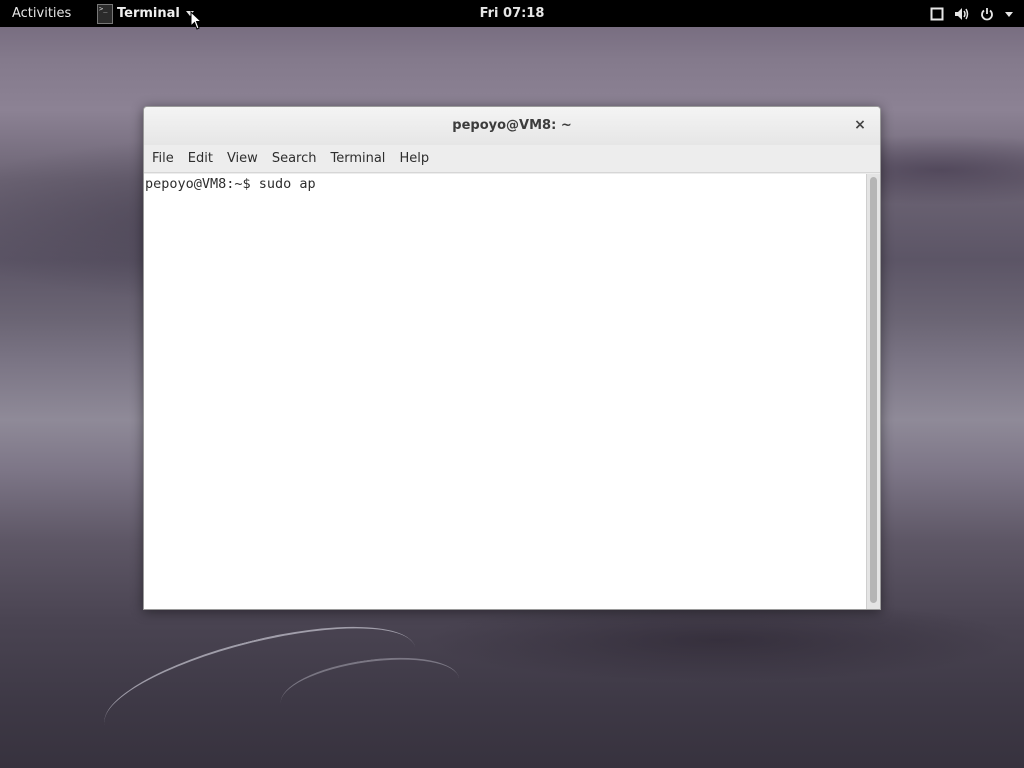 The width and height of the screenshot is (1024, 768). Describe the element at coordinates (294, 158) in the screenshot. I see `menu-search: Search` at that location.